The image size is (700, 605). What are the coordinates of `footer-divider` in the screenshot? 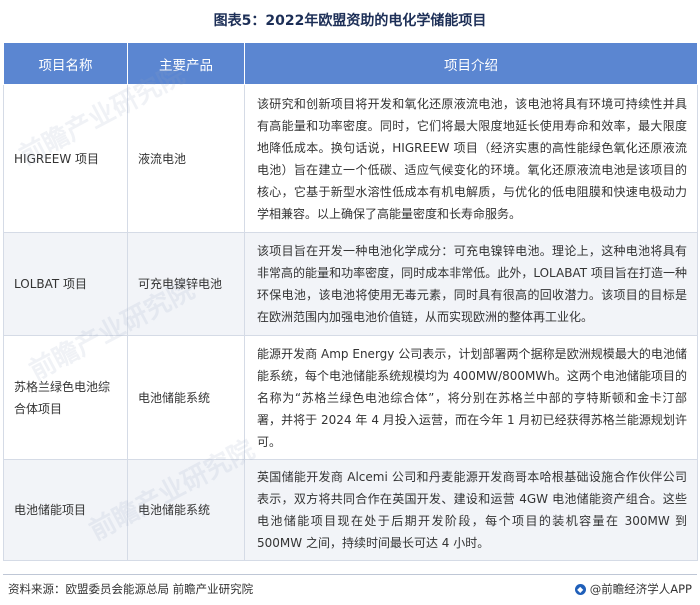 It's located at (350, 574).